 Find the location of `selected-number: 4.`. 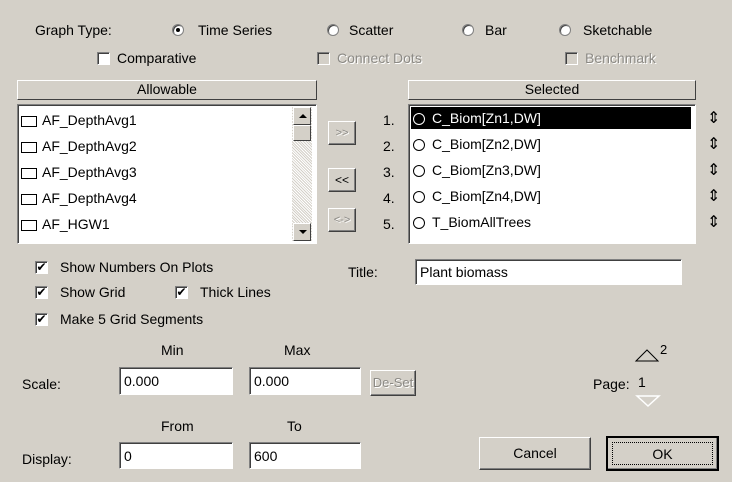

selected-number: 4. is located at coordinates (389, 198).